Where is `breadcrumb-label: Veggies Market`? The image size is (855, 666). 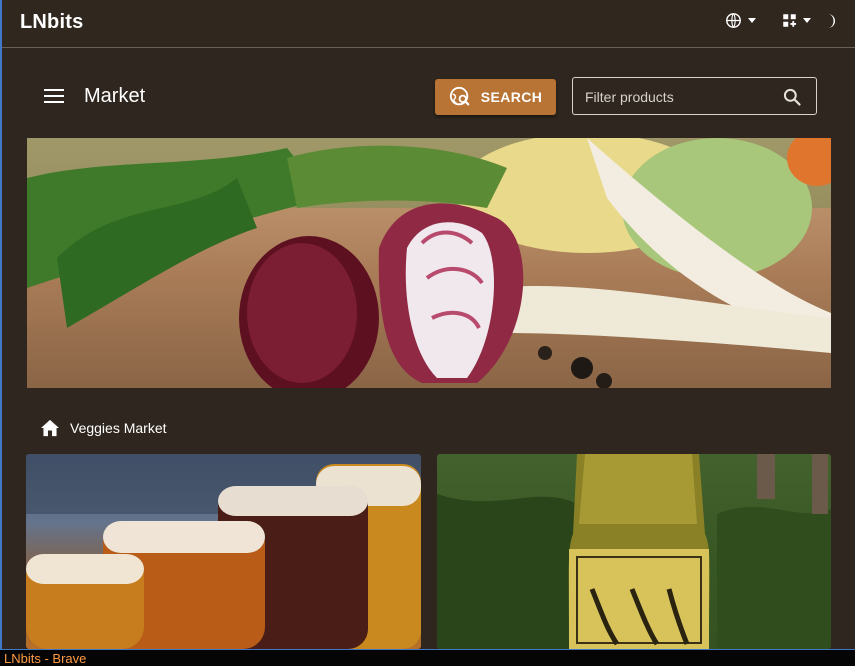 breadcrumb-label: Veggies Market is located at coordinates (118, 428).